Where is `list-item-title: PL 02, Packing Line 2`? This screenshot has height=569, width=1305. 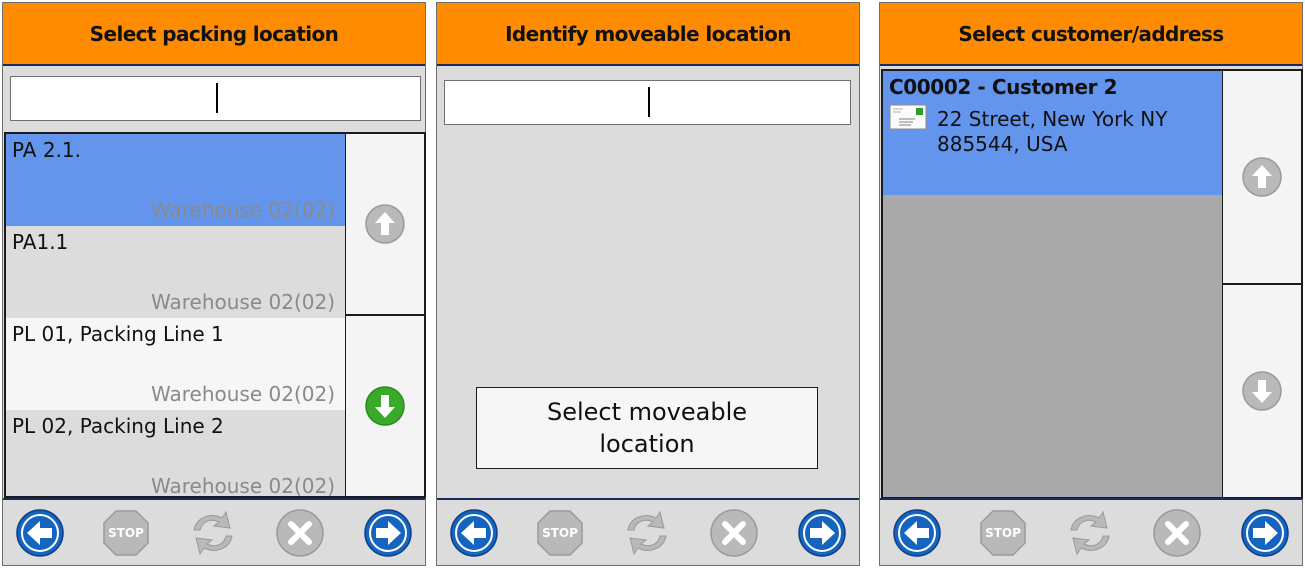
list-item-title: PL 02, Packing Line 2 is located at coordinates (118, 426).